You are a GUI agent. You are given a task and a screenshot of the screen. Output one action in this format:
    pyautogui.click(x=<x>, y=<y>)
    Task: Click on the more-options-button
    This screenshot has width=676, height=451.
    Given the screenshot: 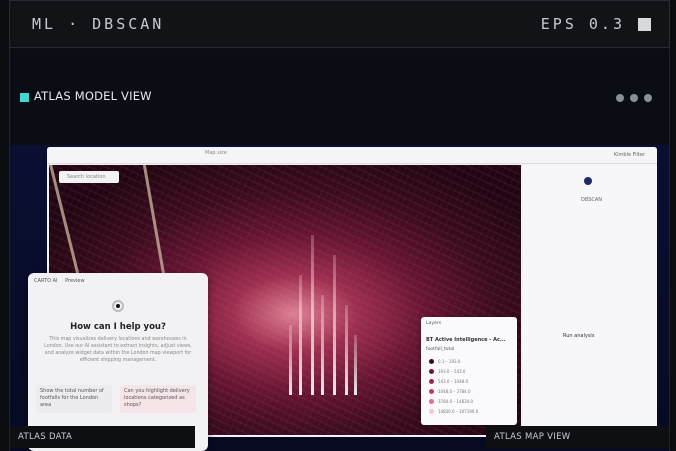 What is the action you would take?
    pyautogui.click(x=634, y=98)
    